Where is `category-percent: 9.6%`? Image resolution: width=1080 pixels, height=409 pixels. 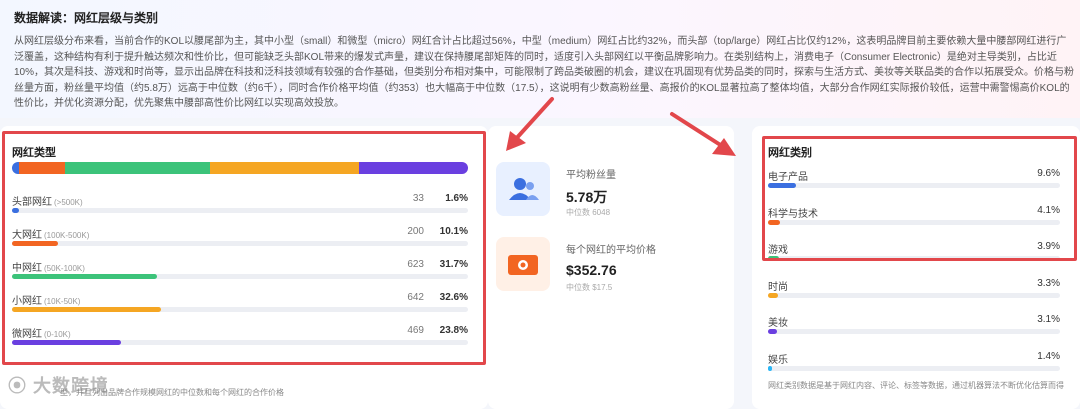 category-percent: 9.6% is located at coordinates (1048, 173).